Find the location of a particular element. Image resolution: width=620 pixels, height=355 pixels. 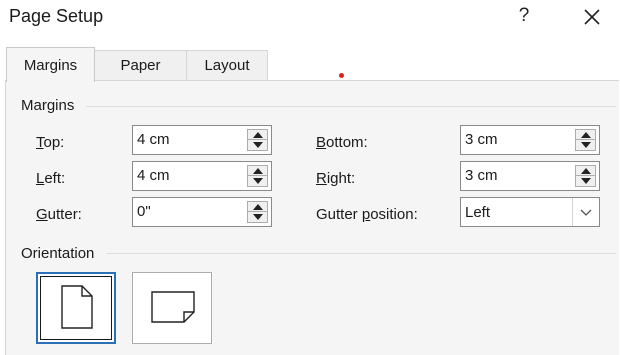

landscape-icon is located at coordinates (173, 307).